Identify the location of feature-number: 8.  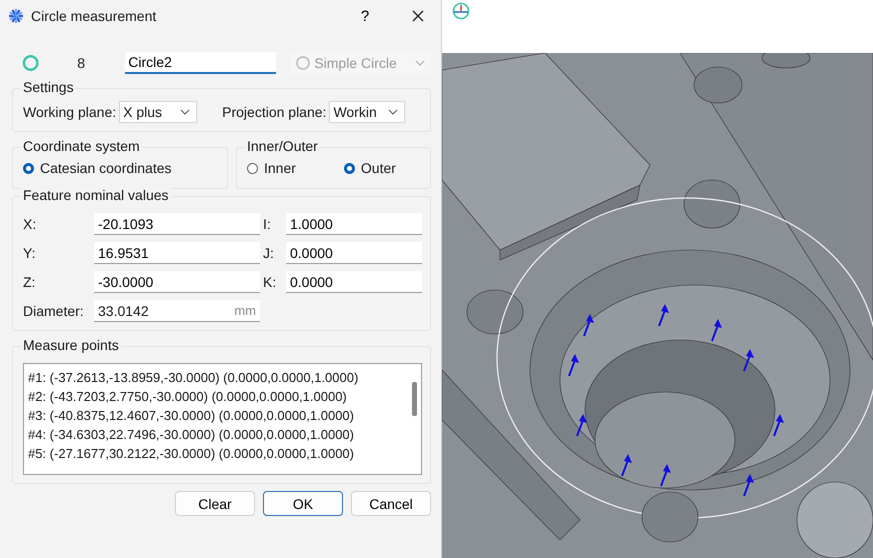
(81, 63).